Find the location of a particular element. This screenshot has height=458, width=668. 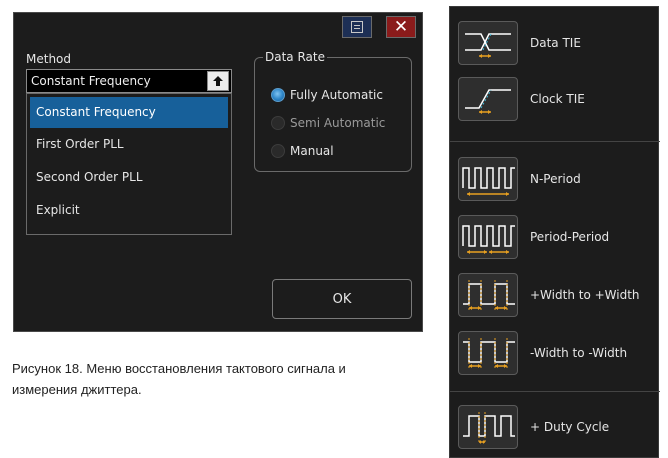

data-tie-icon is located at coordinates (488, 43).